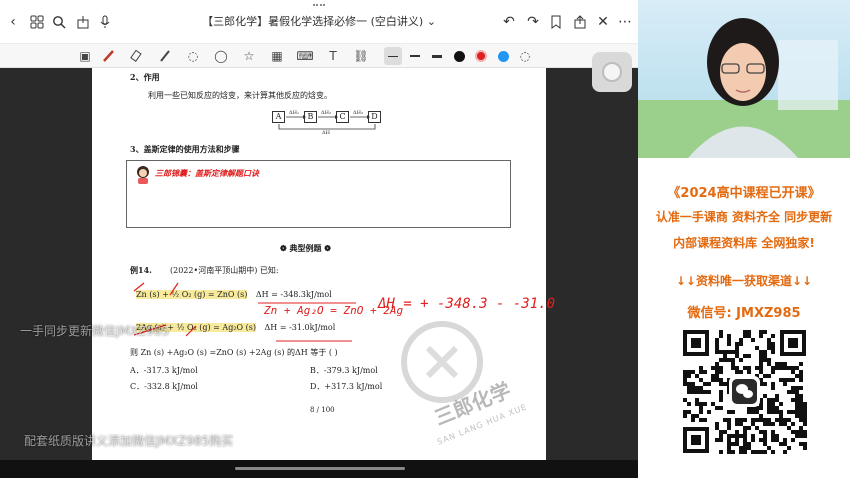 The width and height of the screenshot is (850, 478). Describe the element at coordinates (415, 56) in the screenshot. I see `stroke-medium-option` at that location.